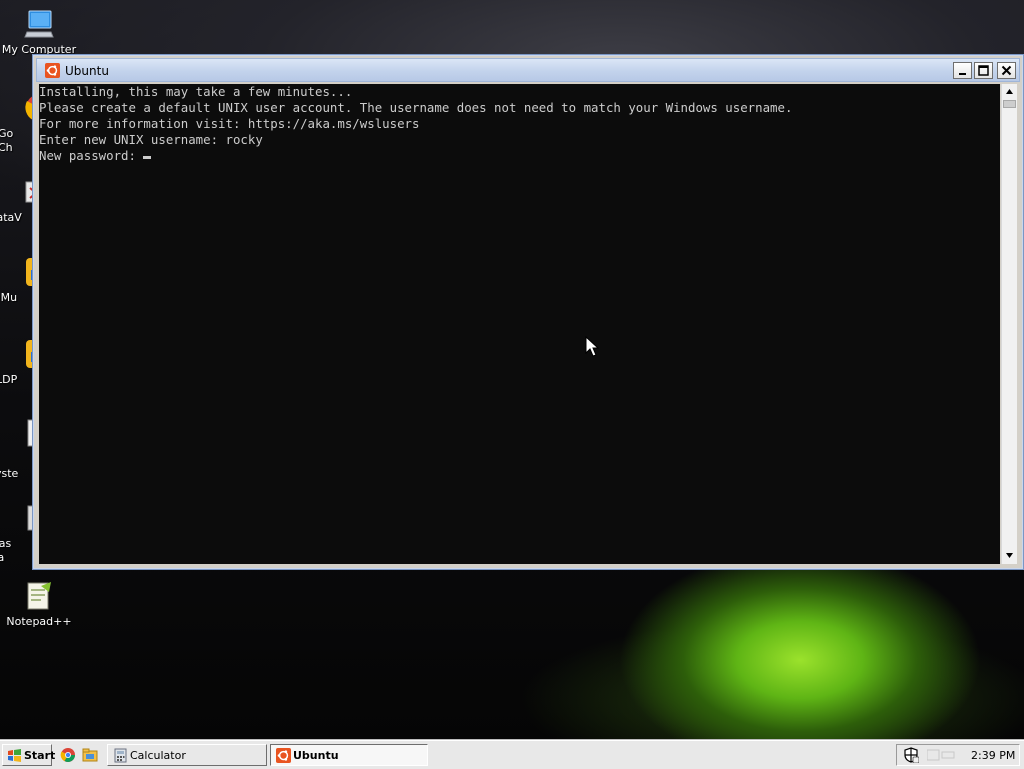 The image size is (1024, 769). What do you see at coordinates (1009, 324) in the screenshot?
I see `vertical-scrollbar` at bounding box center [1009, 324].